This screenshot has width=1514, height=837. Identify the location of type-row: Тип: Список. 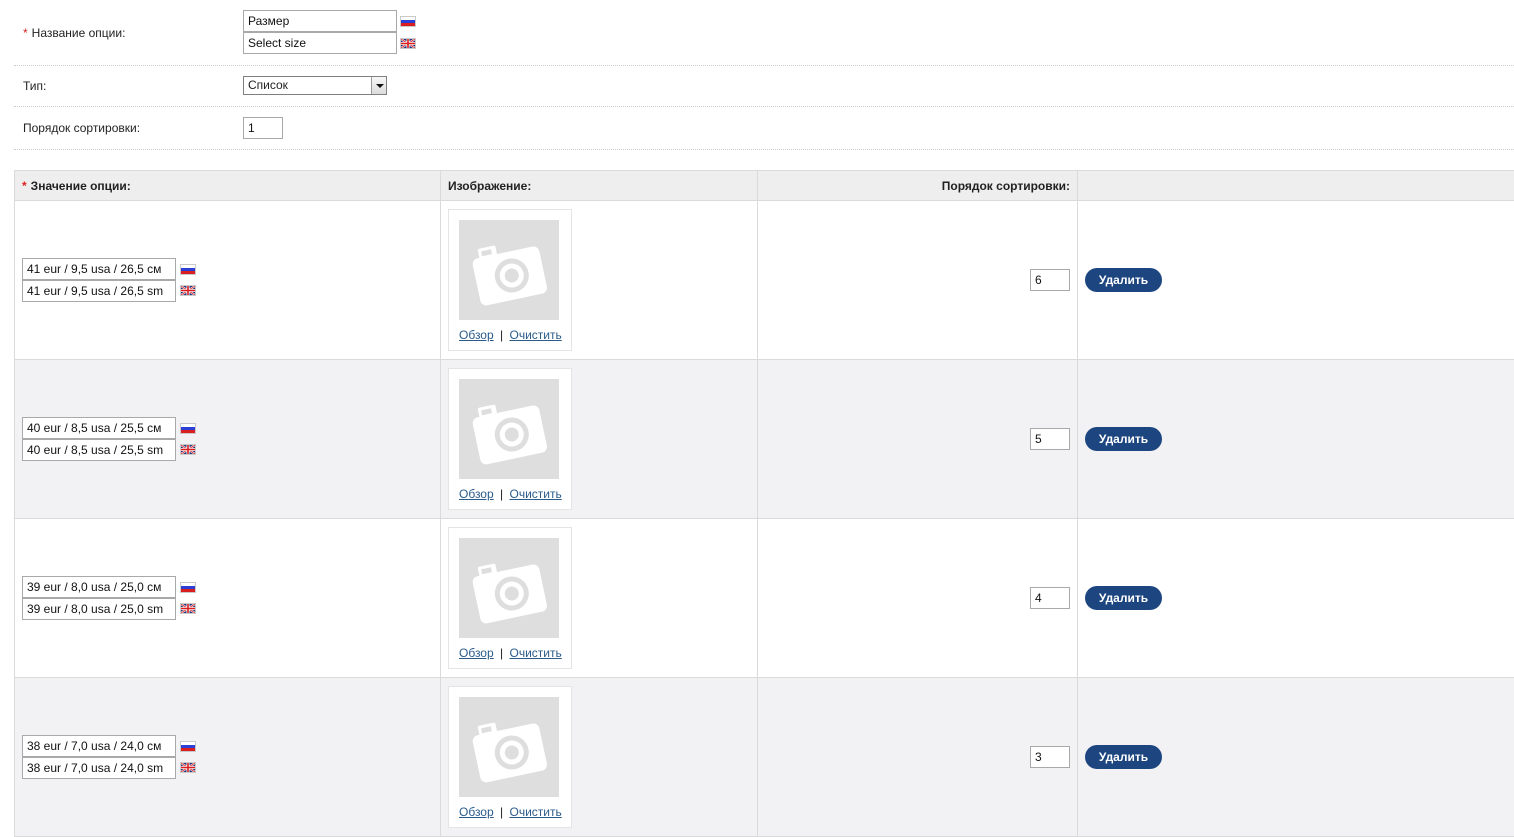
(764, 86).